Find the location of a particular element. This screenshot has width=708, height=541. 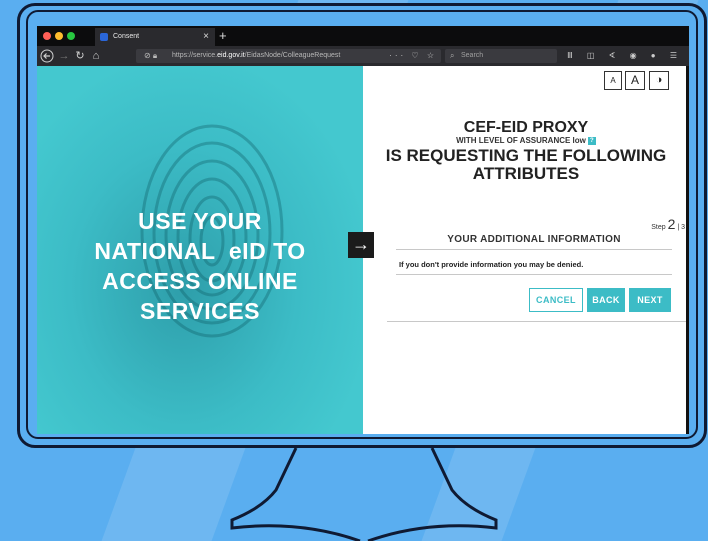

hero-line: SERVICES is located at coordinates (200, 311).